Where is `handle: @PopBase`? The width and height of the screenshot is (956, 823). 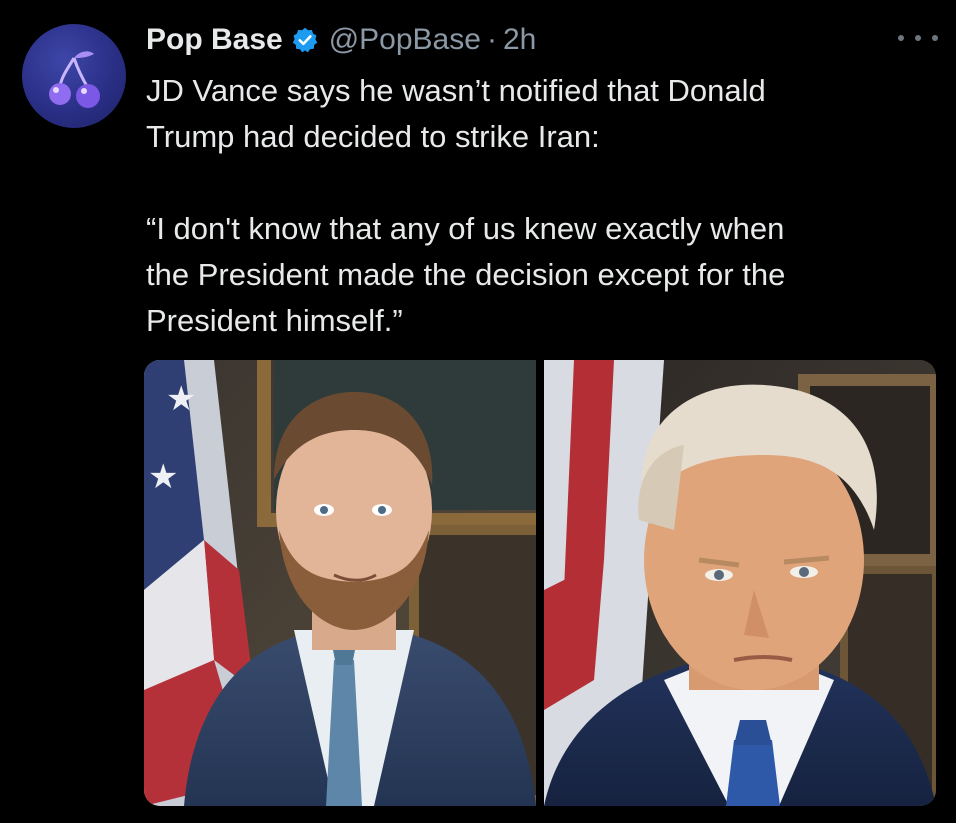
handle: @PopBase is located at coordinates (405, 40).